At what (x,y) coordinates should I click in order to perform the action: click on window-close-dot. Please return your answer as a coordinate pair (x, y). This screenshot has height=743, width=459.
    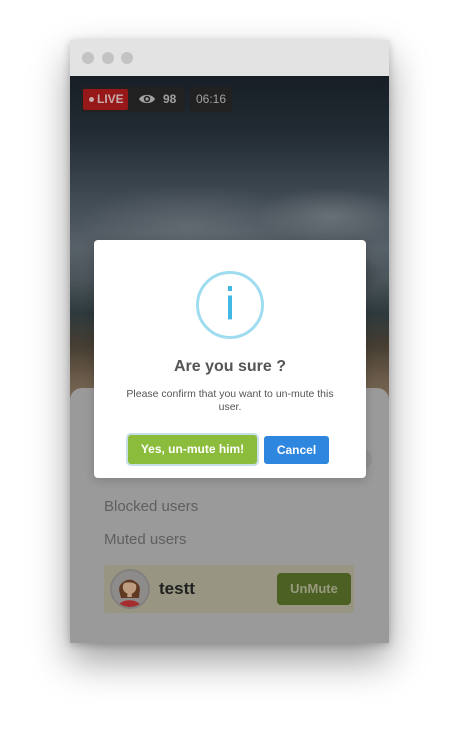
    Looking at the image, I should click on (88, 58).